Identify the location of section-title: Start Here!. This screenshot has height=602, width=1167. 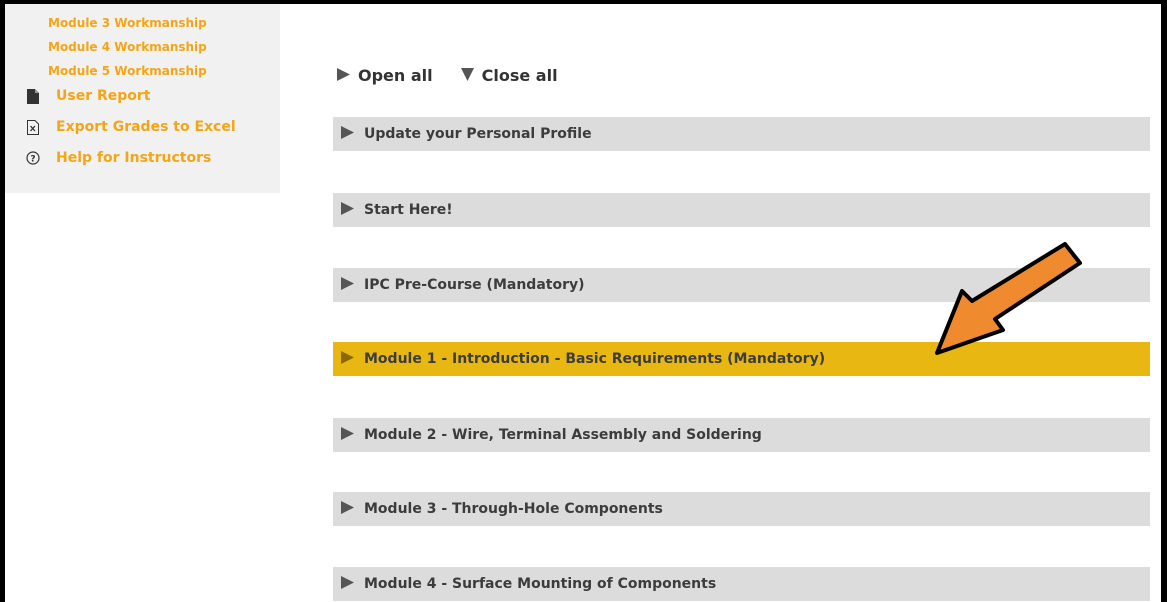
(408, 210).